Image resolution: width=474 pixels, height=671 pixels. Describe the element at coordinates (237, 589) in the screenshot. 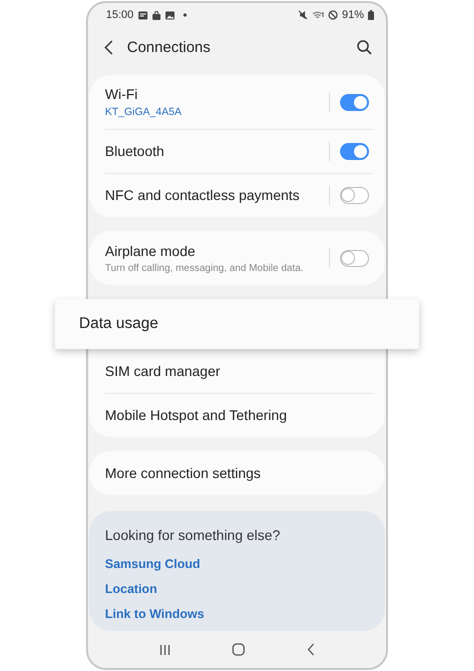

I see `suggestion-link: Location` at that location.